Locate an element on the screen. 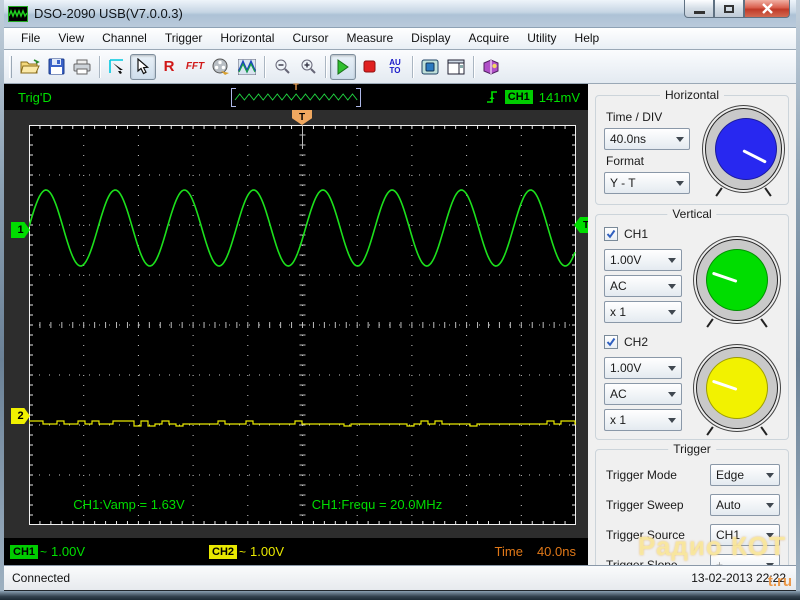 This screenshot has height=600, width=800. zoom-in-button is located at coordinates (308, 67).